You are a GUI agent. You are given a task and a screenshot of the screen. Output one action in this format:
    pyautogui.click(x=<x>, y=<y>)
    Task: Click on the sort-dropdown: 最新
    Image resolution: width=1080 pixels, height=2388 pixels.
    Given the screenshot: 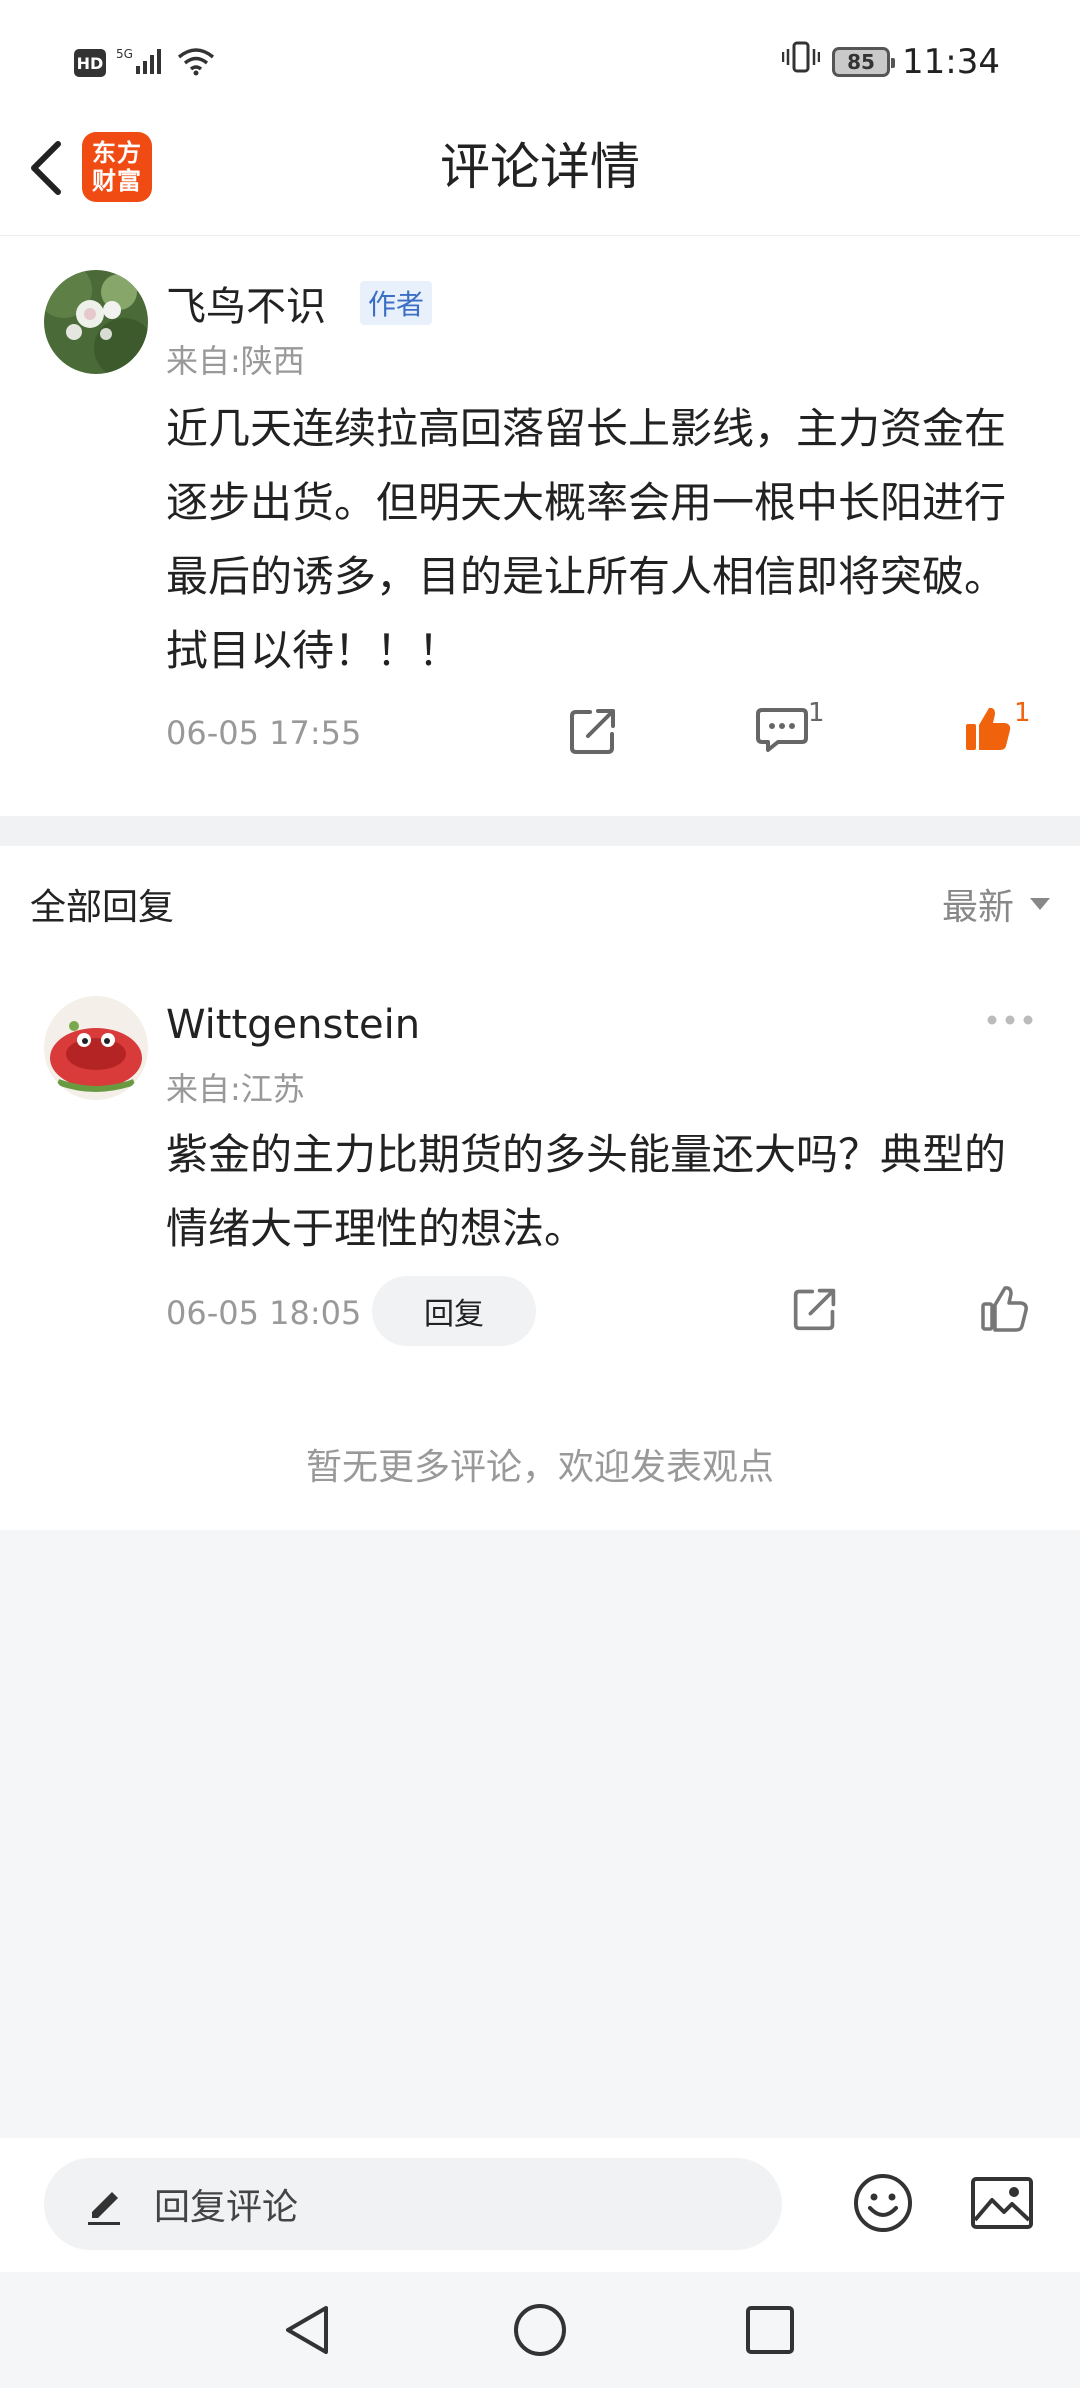 What is the action you would take?
    pyautogui.click(x=996, y=904)
    